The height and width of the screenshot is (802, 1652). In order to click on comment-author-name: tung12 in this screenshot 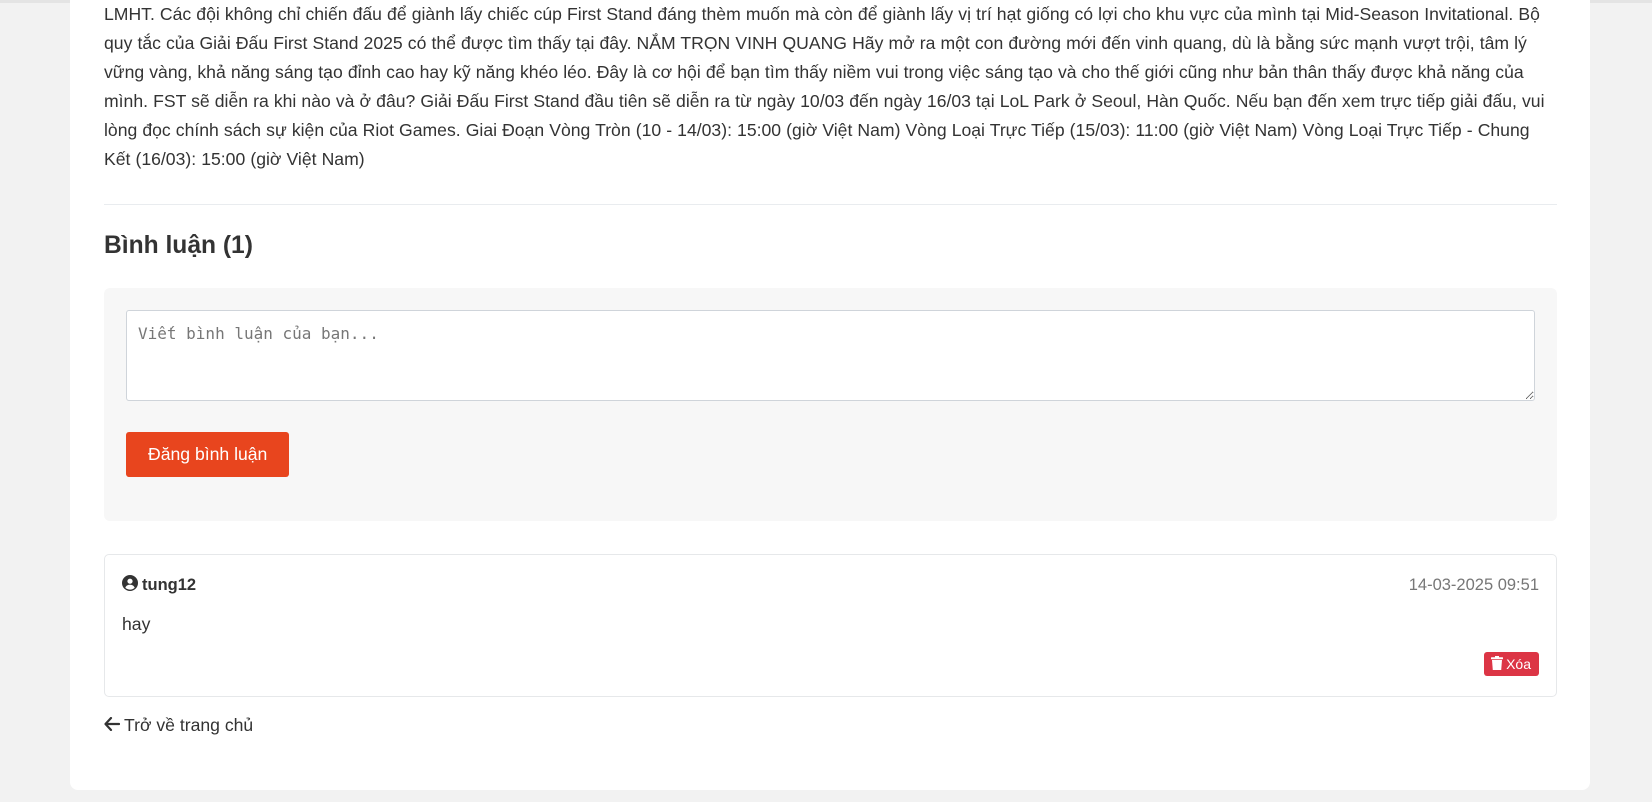, I will do `click(169, 585)`.